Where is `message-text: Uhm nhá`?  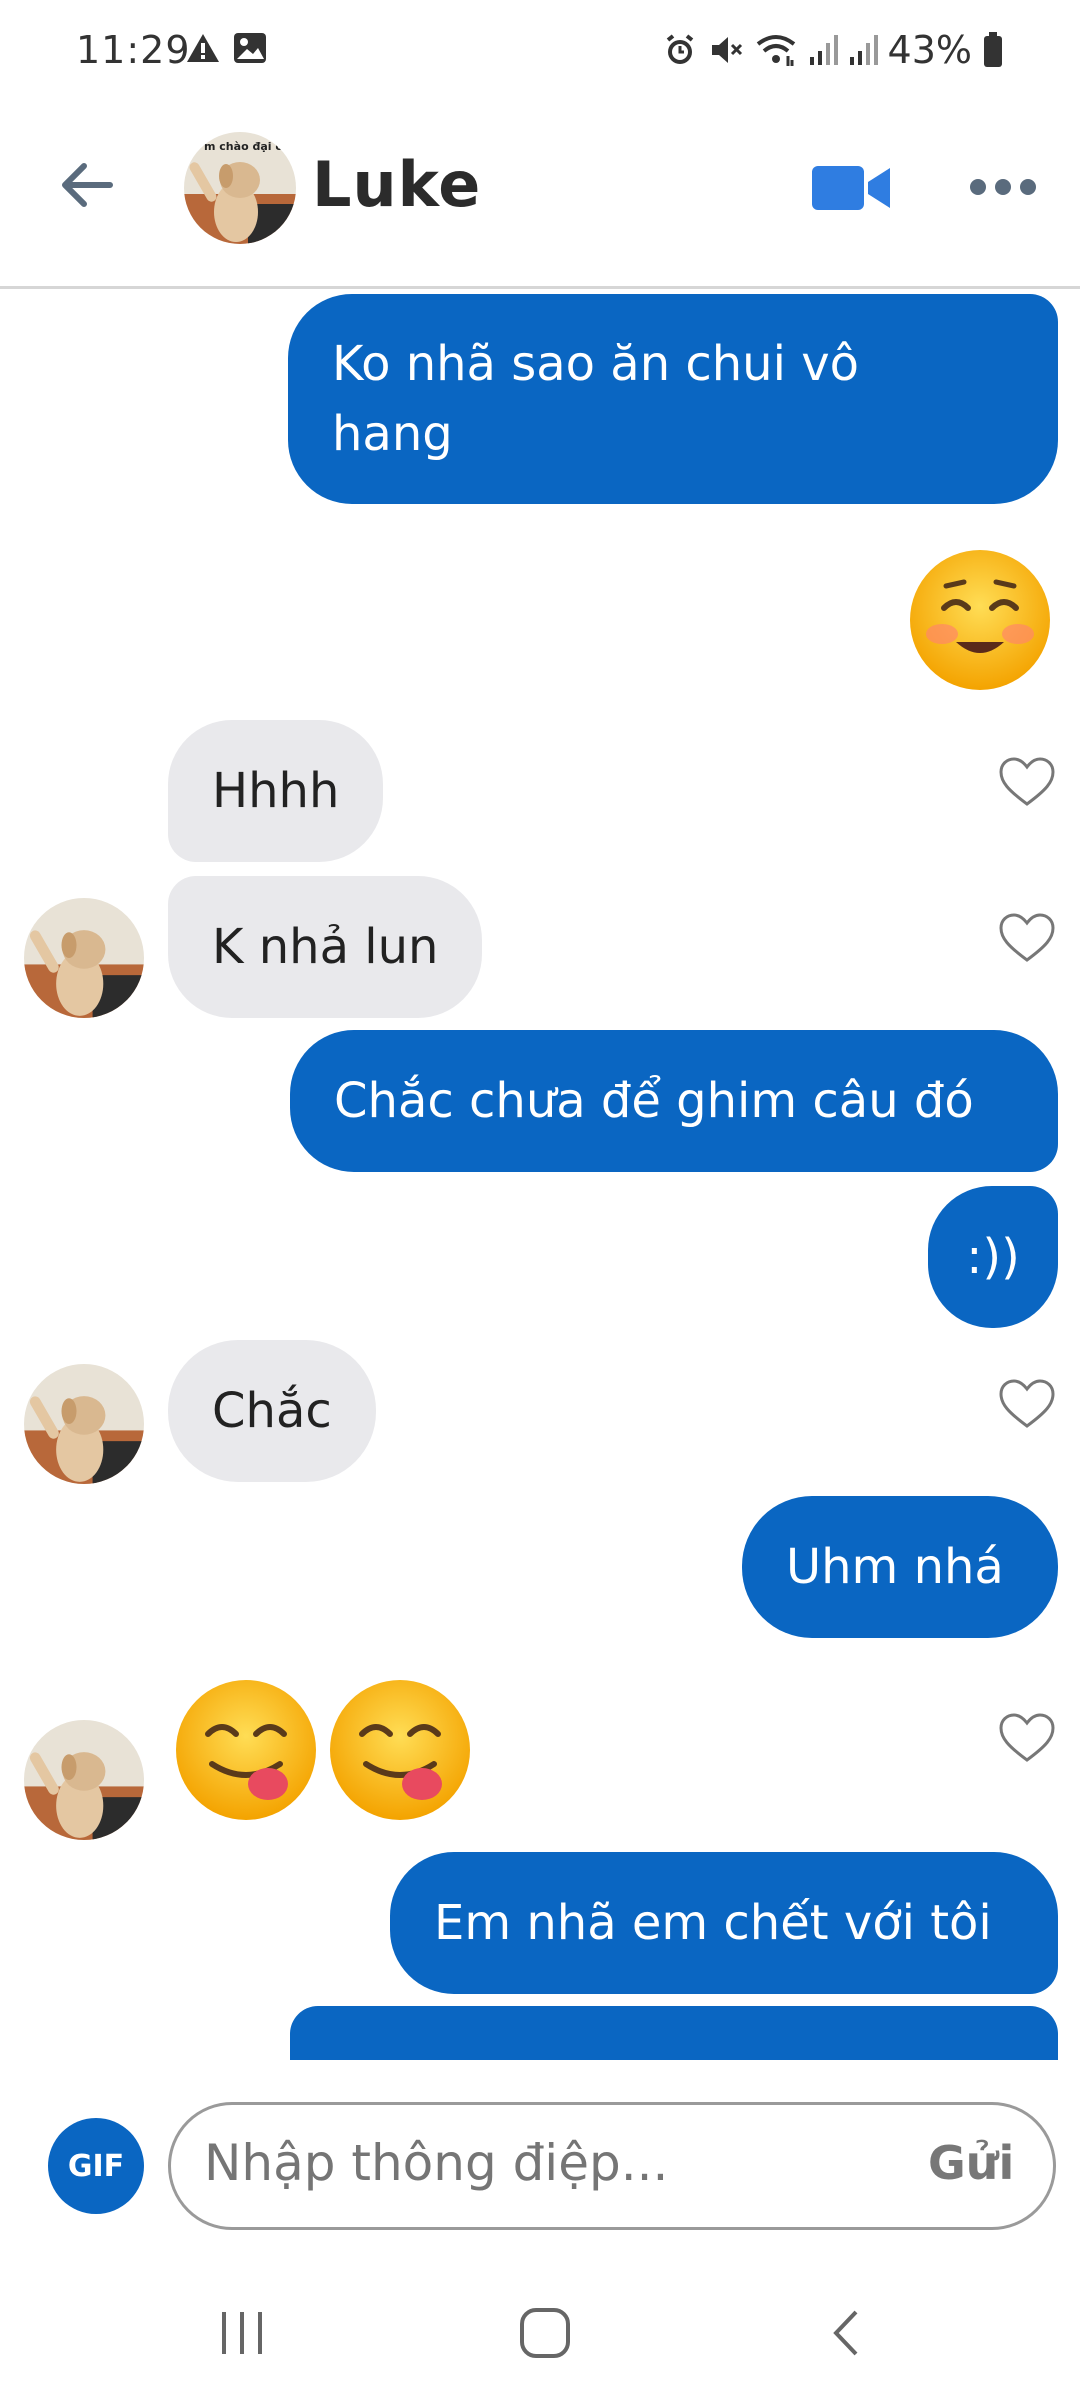
message-text: Uhm nhá is located at coordinates (895, 1567).